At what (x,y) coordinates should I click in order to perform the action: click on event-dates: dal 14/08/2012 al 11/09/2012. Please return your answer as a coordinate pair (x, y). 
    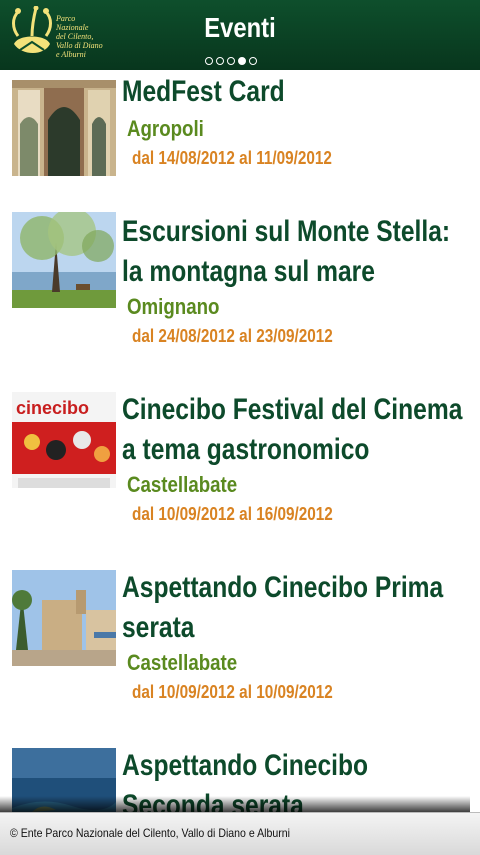
    Looking at the image, I should click on (232, 158).